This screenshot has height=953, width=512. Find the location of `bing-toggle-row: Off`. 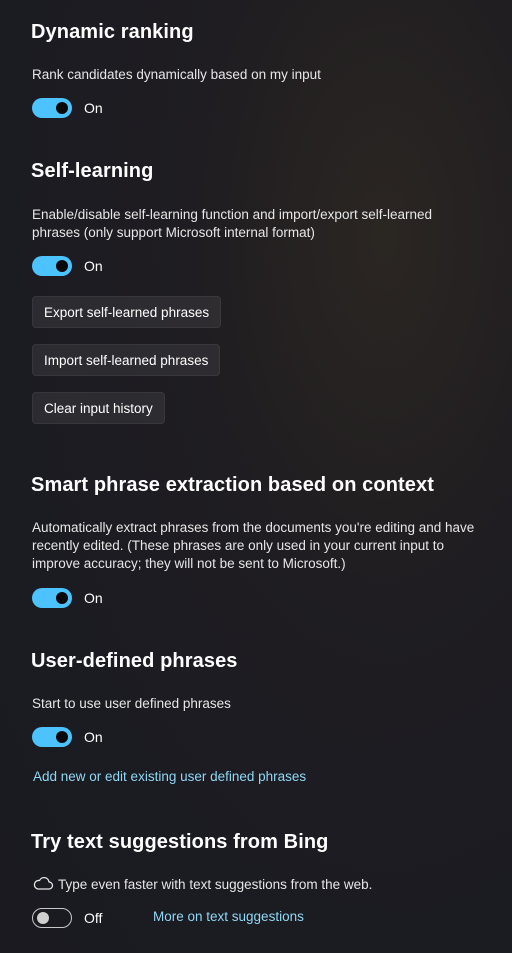

bing-toggle-row: Off is located at coordinates (67, 918).